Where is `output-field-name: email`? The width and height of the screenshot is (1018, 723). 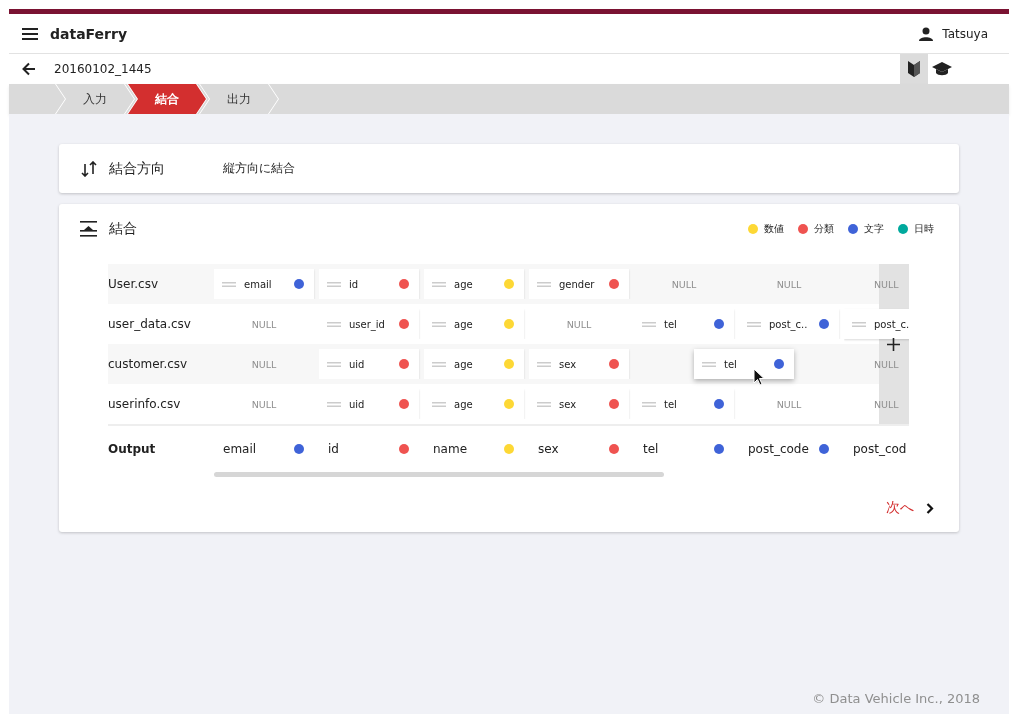
output-field-name: email is located at coordinates (240, 449).